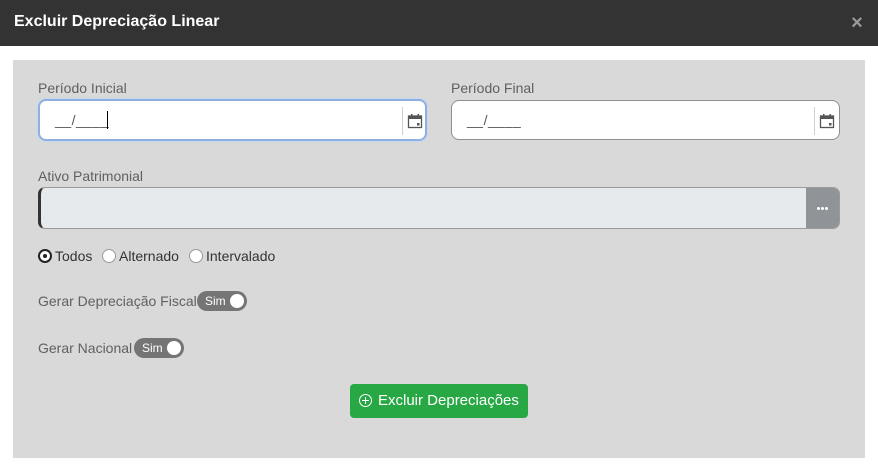 This screenshot has width=878, height=472. What do you see at coordinates (494, 120) in the screenshot?
I see `periodo-final-value: __/____` at bounding box center [494, 120].